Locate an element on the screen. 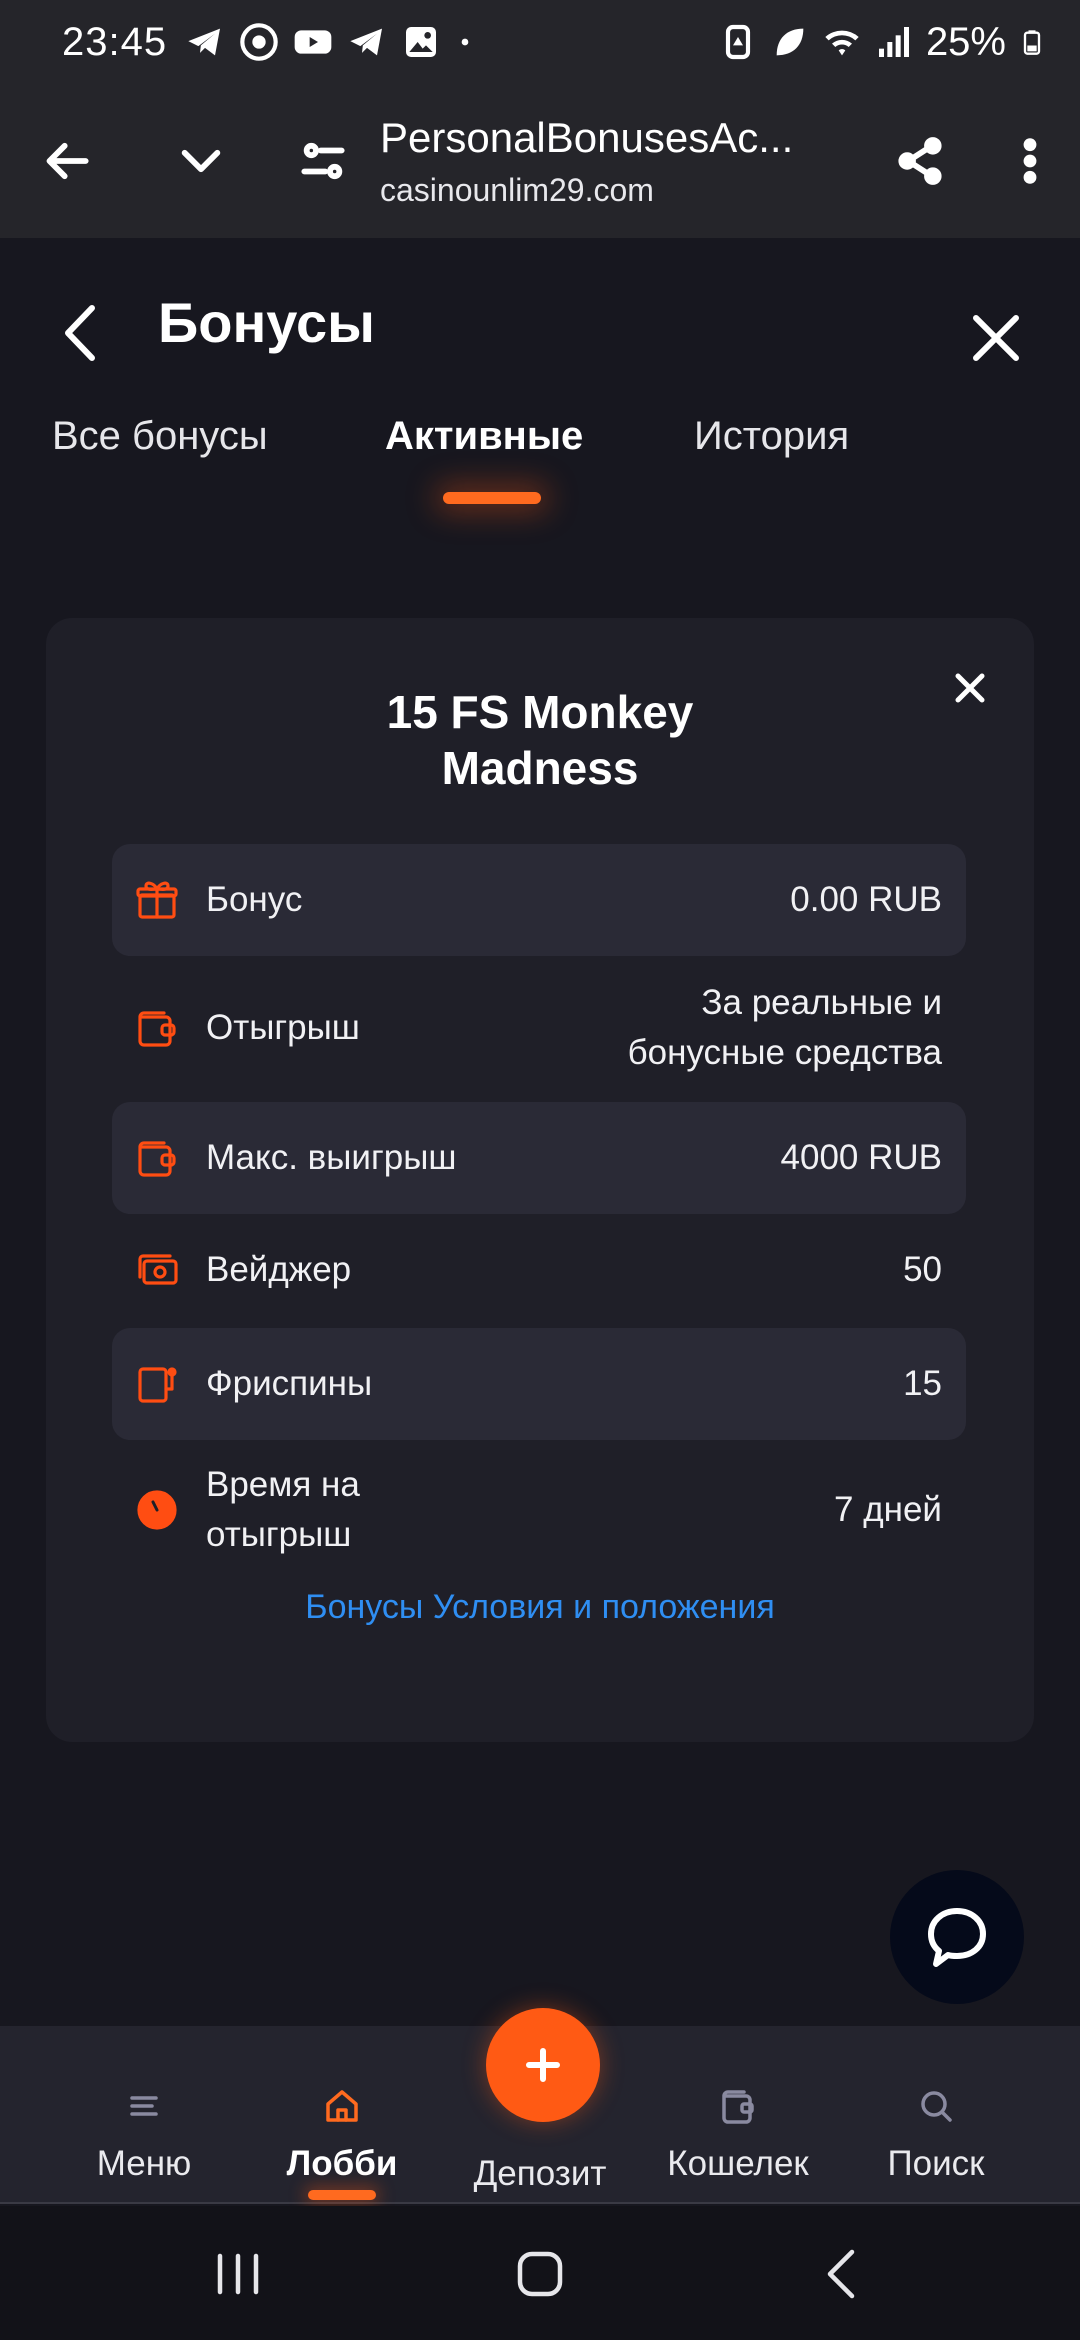 The image size is (1080, 2340). system-navigation-bar is located at coordinates (540, 2273).